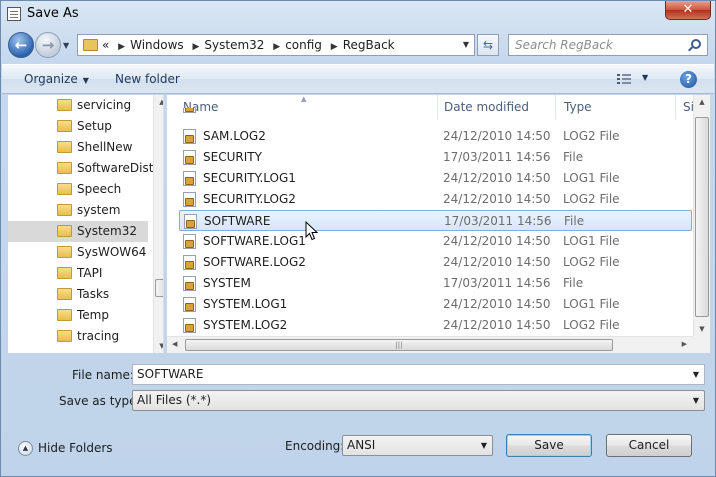 This screenshot has width=716, height=477. What do you see at coordinates (93, 294) in the screenshot?
I see `tree-item-label: Tasks` at bounding box center [93, 294].